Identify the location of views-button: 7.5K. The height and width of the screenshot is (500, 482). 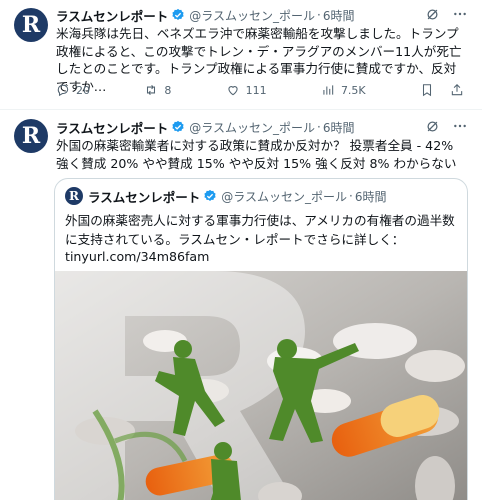
(343, 90).